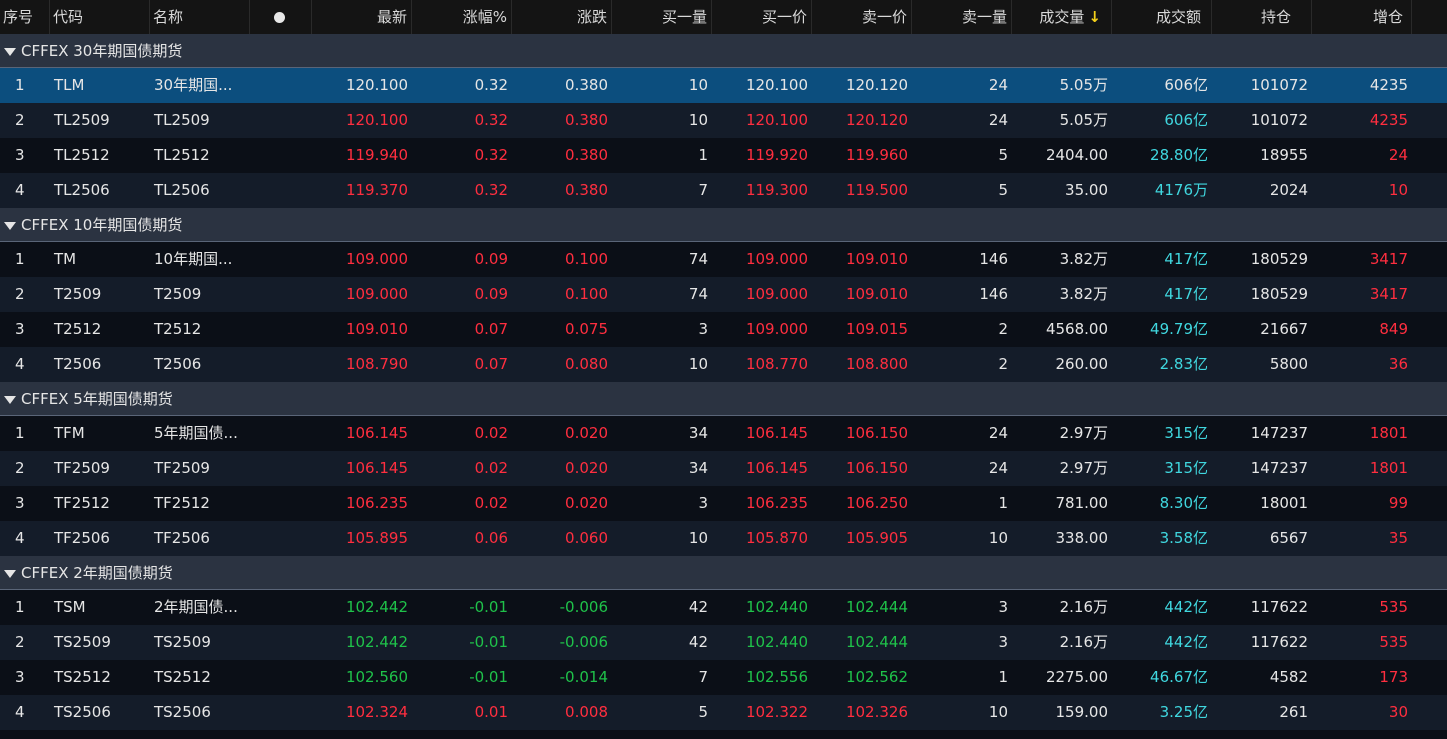 The width and height of the screenshot is (1447, 739). I want to click on col-header-latest: 最新, so click(362, 17).